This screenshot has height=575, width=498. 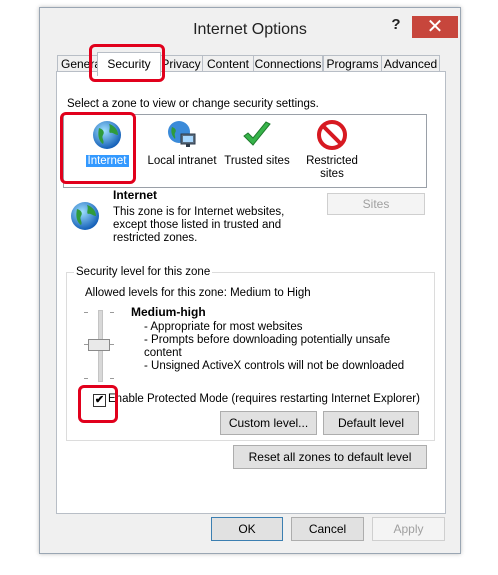 I want to click on security-level-legend: Security level for this zone, so click(x=143, y=272).